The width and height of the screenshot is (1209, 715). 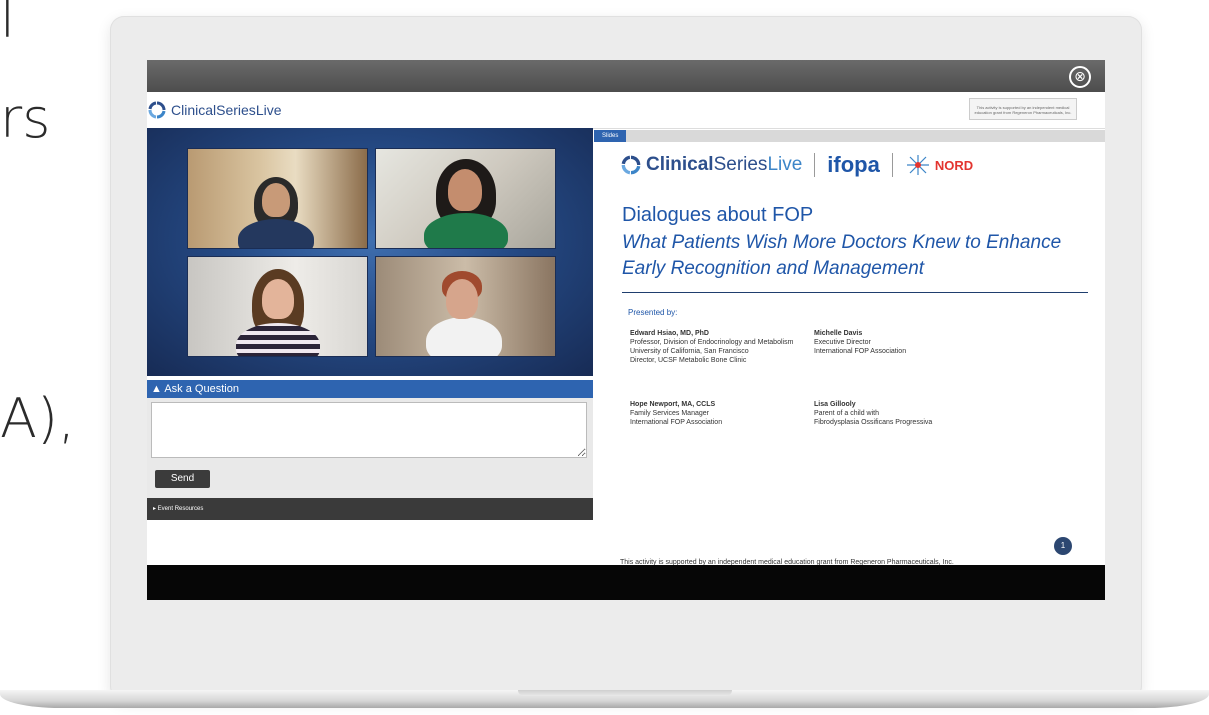 I want to click on presenter-affiliation: Fibrodysplasia Ossificans Progressiva, so click(x=873, y=422).